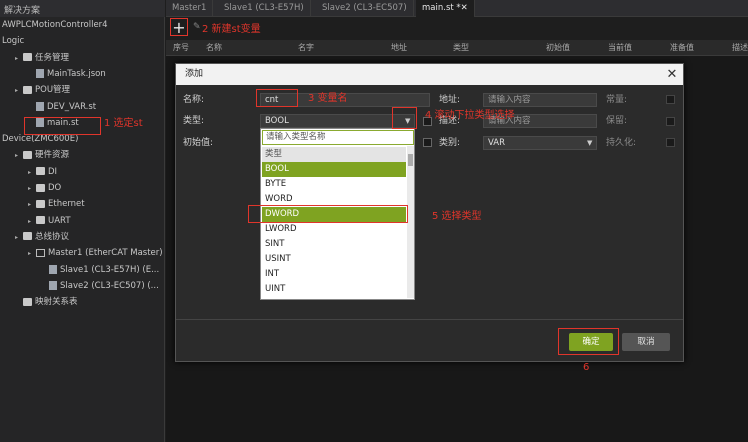  Describe the element at coordinates (592, 143) in the screenshot. I see `chevron-down-icon: ▼` at that location.